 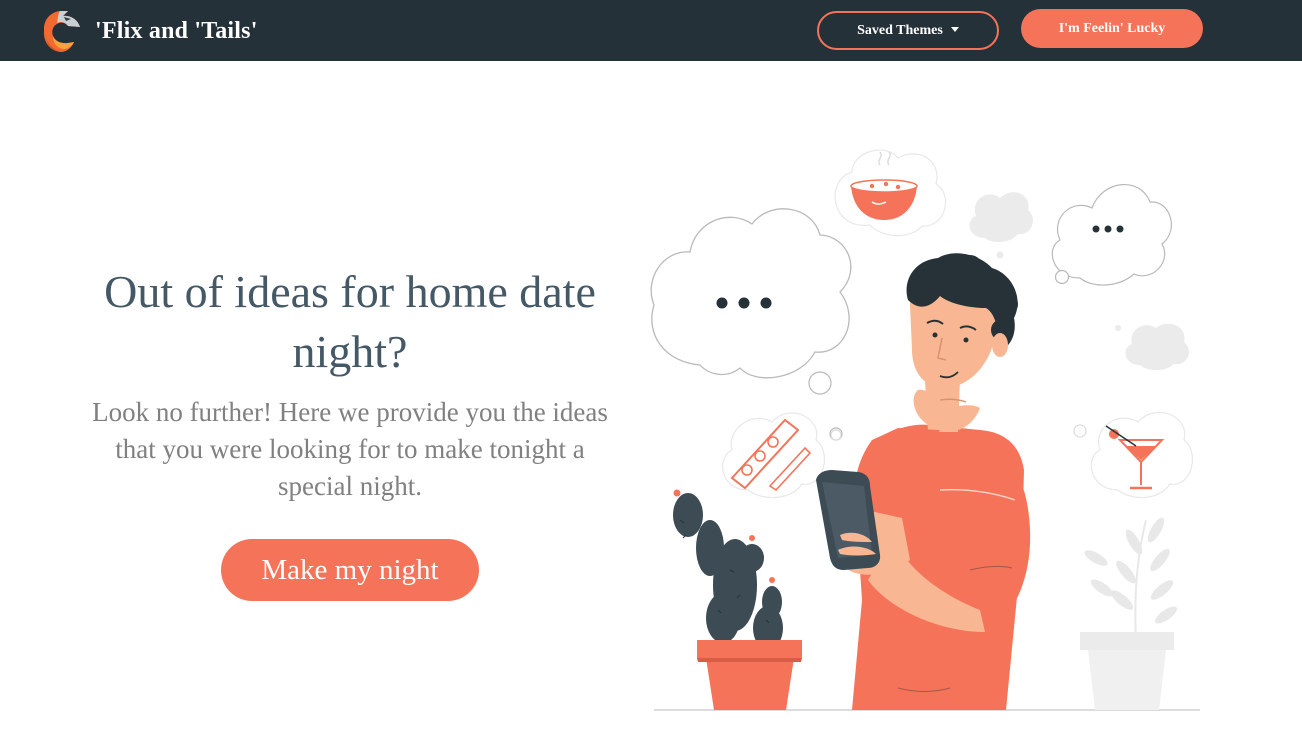 I want to click on fox-logo-icon, so click(x=62, y=31).